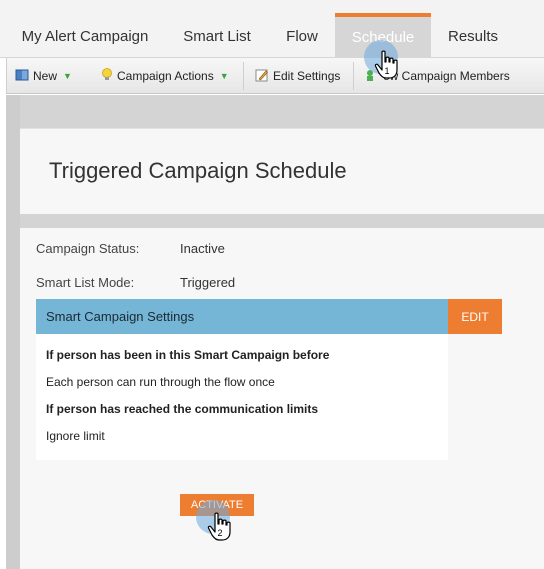  I want to click on hand-cursor-icon: 1, so click(387, 65).